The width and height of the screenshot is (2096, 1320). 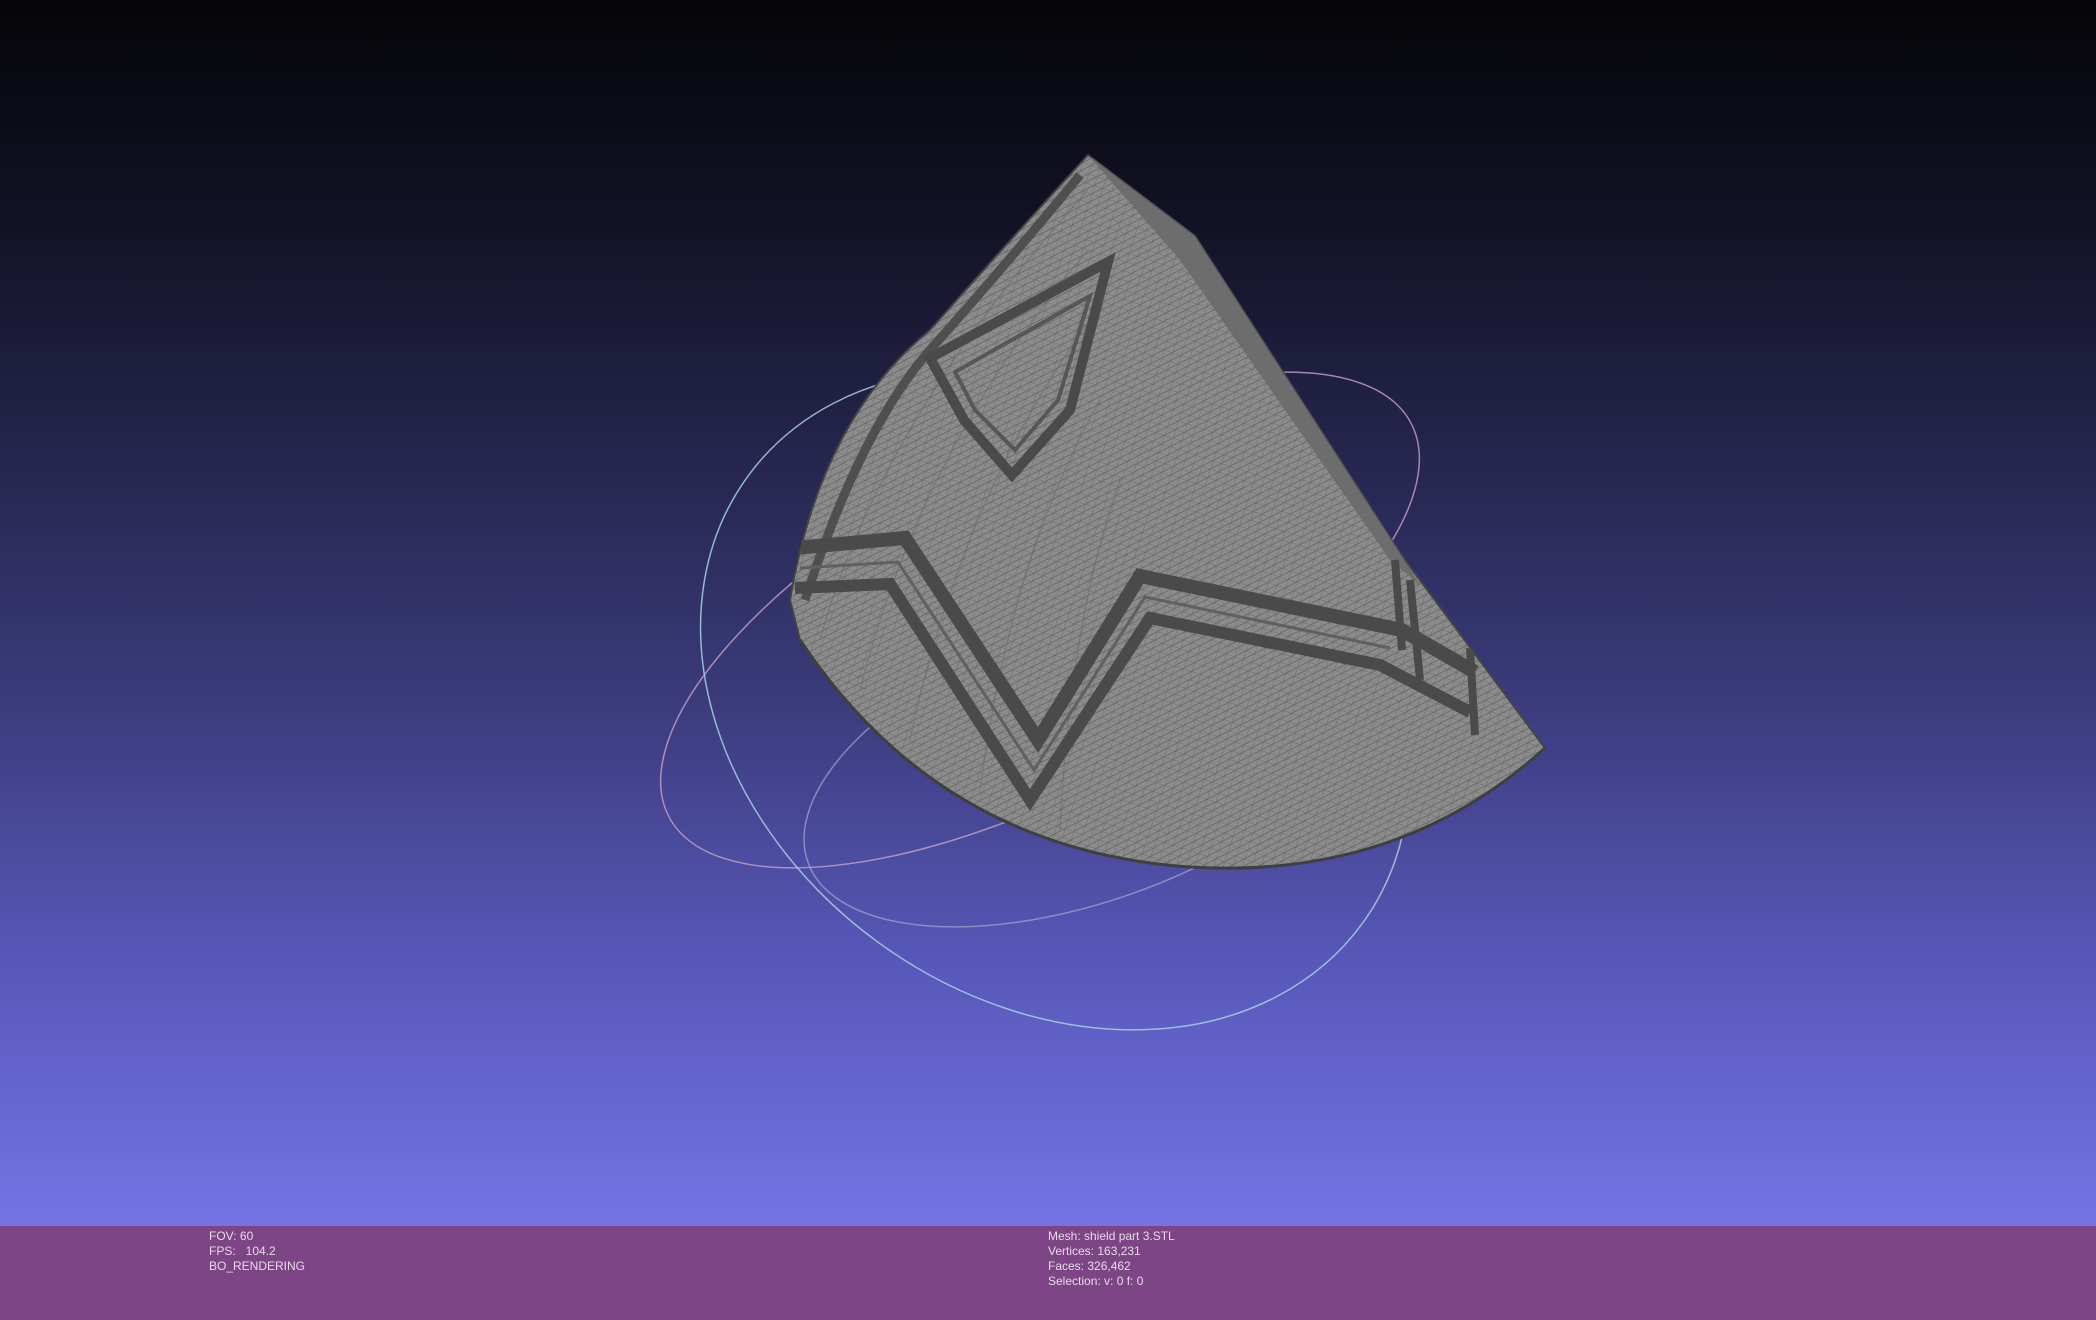 I want to click on render-mode-readout: BO_RENDERING, so click(x=257, y=1266).